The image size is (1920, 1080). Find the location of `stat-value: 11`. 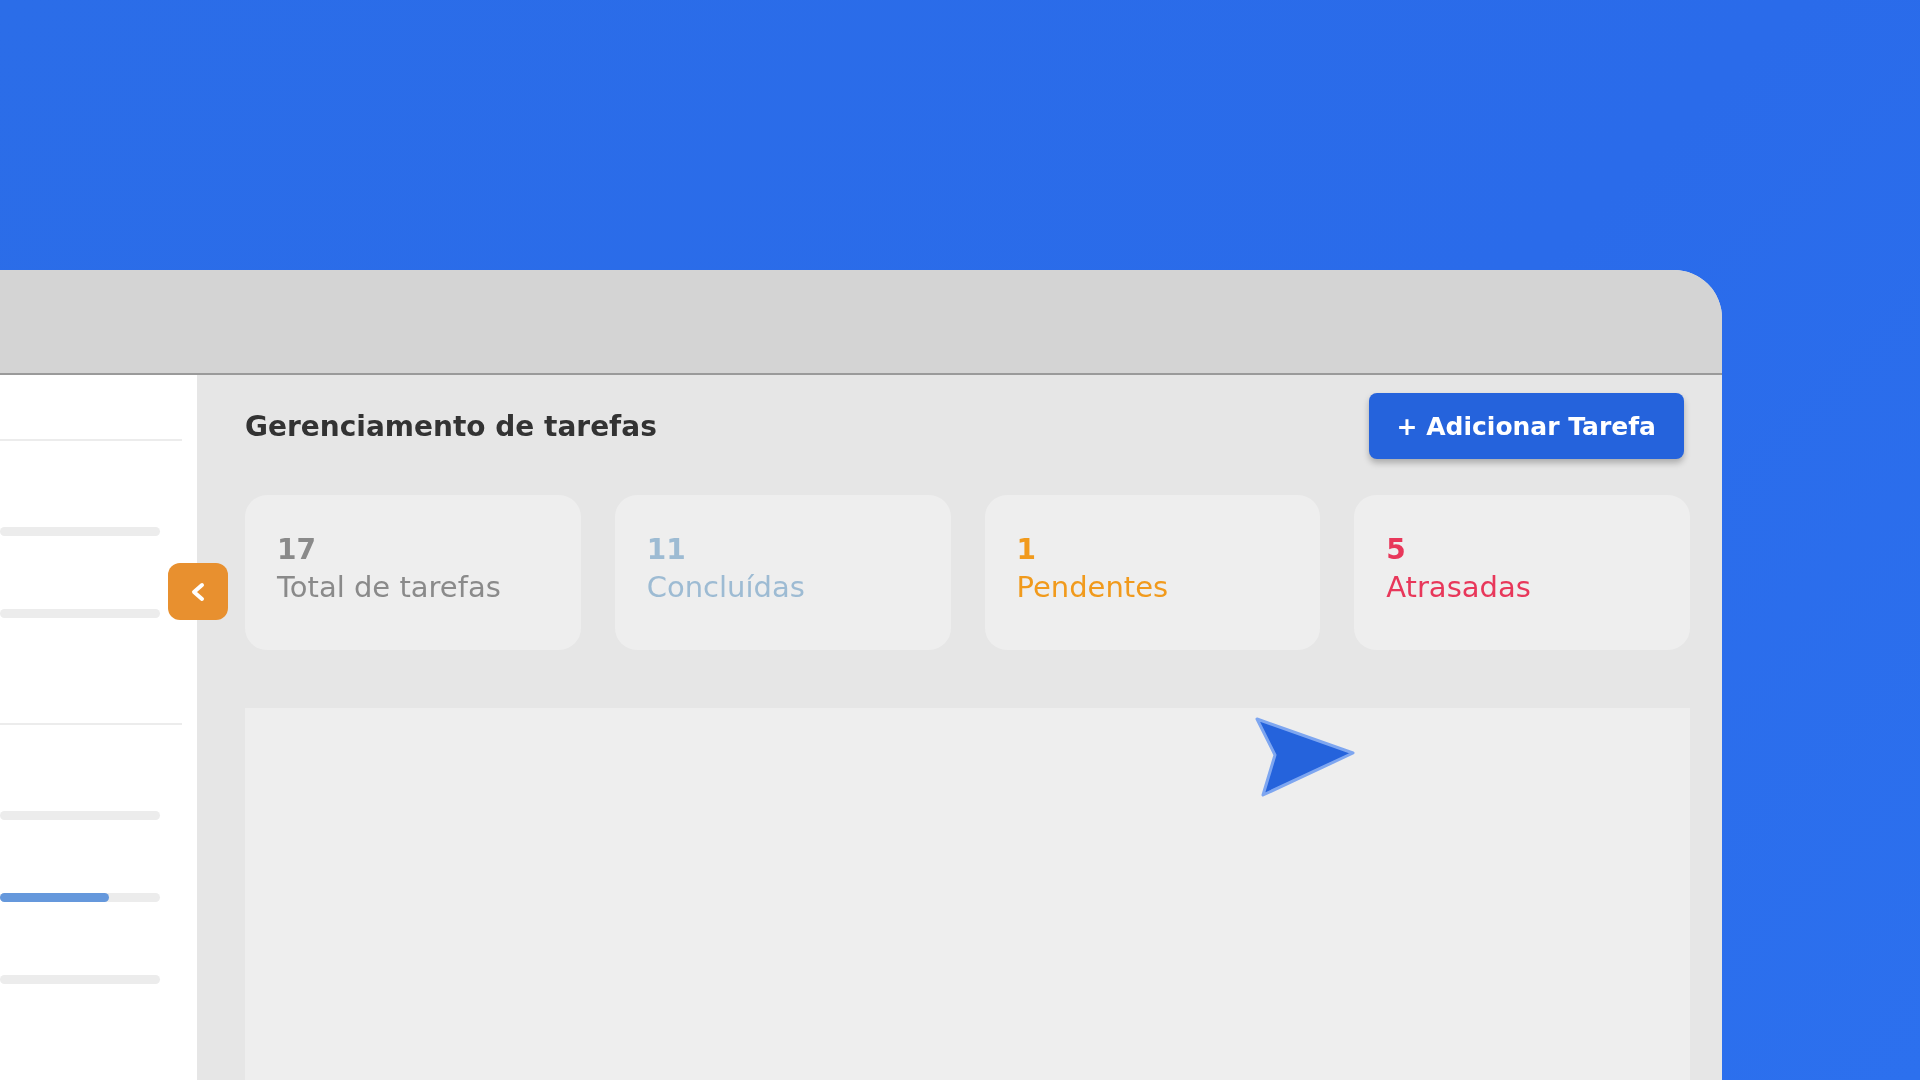

stat-value: 11 is located at coordinates (666, 549).